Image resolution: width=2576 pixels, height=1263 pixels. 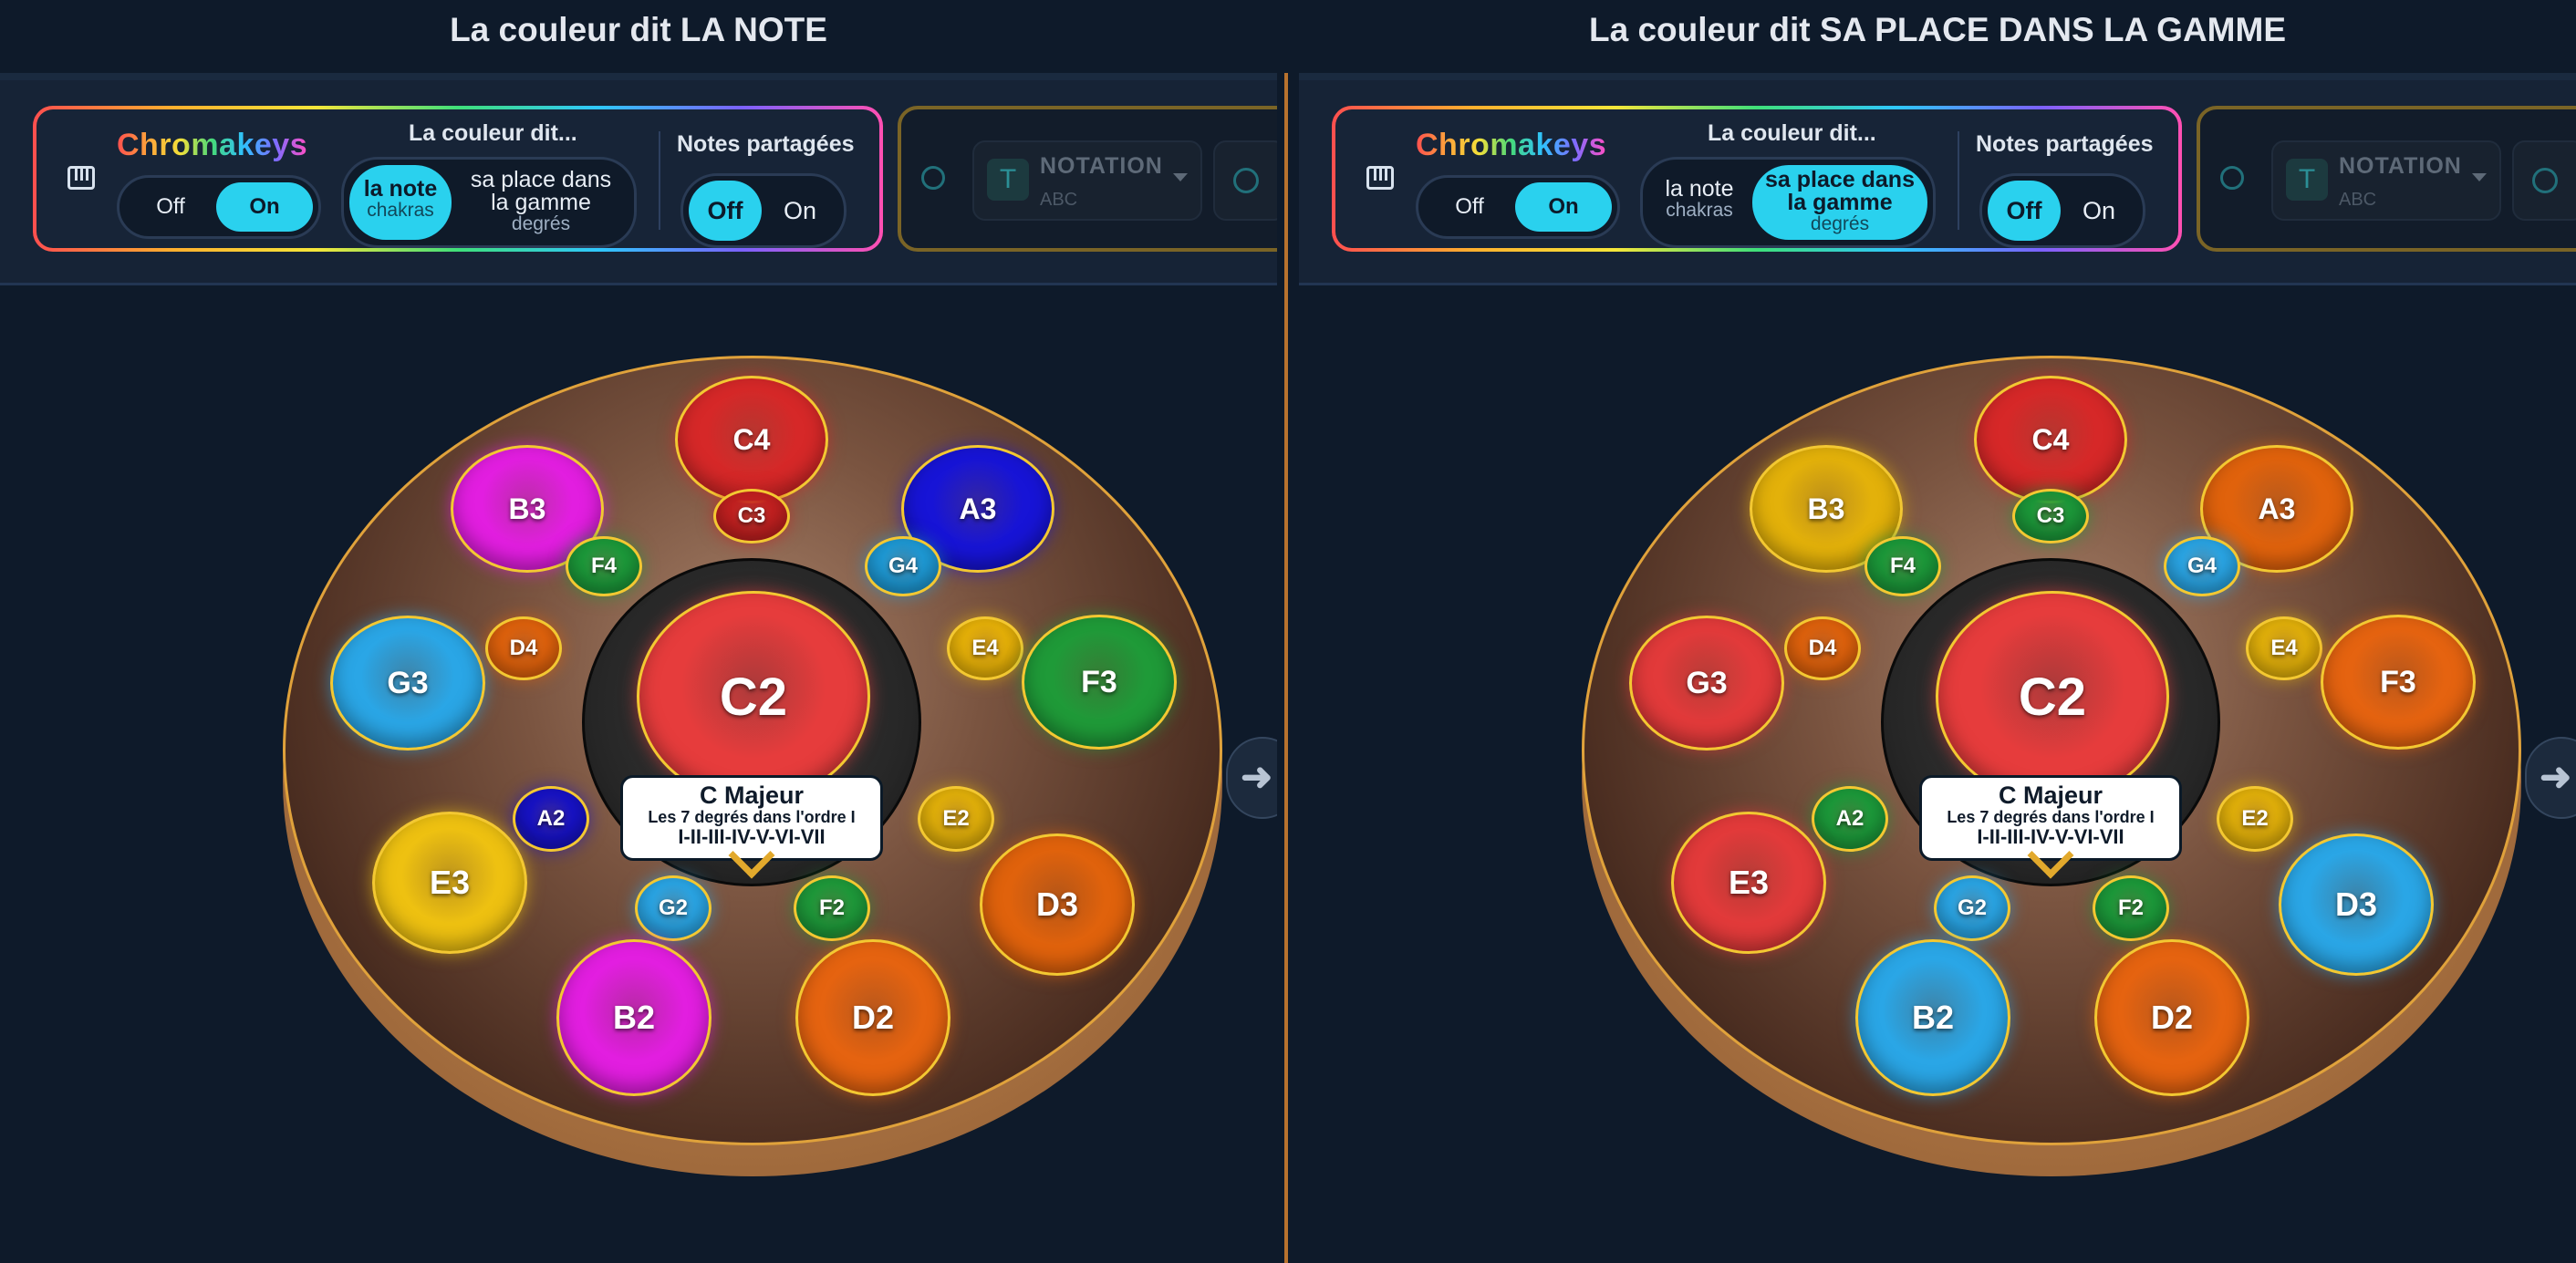 I want to click on arrow-left-icon: ➜, so click(x=1257, y=776).